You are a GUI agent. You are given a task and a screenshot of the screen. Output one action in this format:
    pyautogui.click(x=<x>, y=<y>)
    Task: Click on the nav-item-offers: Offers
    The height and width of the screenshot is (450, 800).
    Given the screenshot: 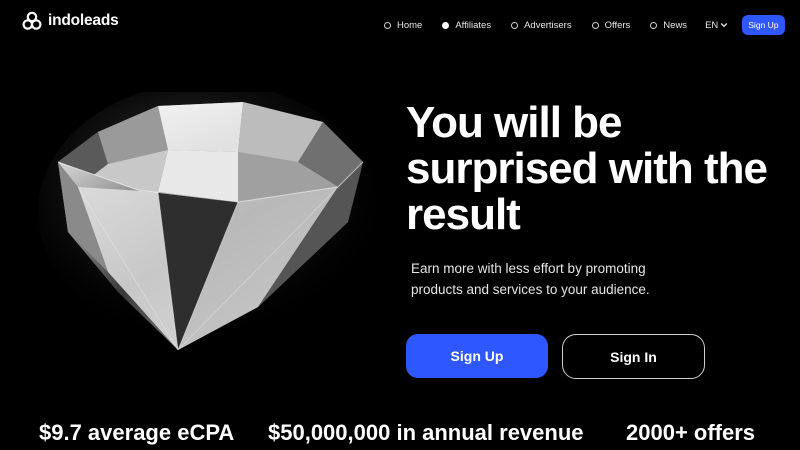 What is the action you would take?
    pyautogui.click(x=611, y=25)
    